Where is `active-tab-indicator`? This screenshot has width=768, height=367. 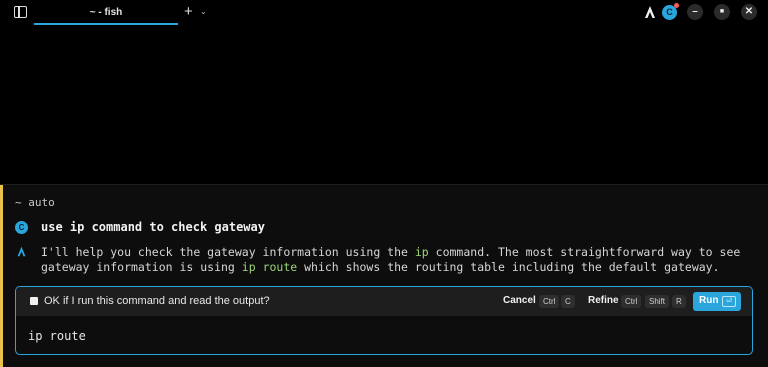
active-tab-indicator is located at coordinates (106, 24).